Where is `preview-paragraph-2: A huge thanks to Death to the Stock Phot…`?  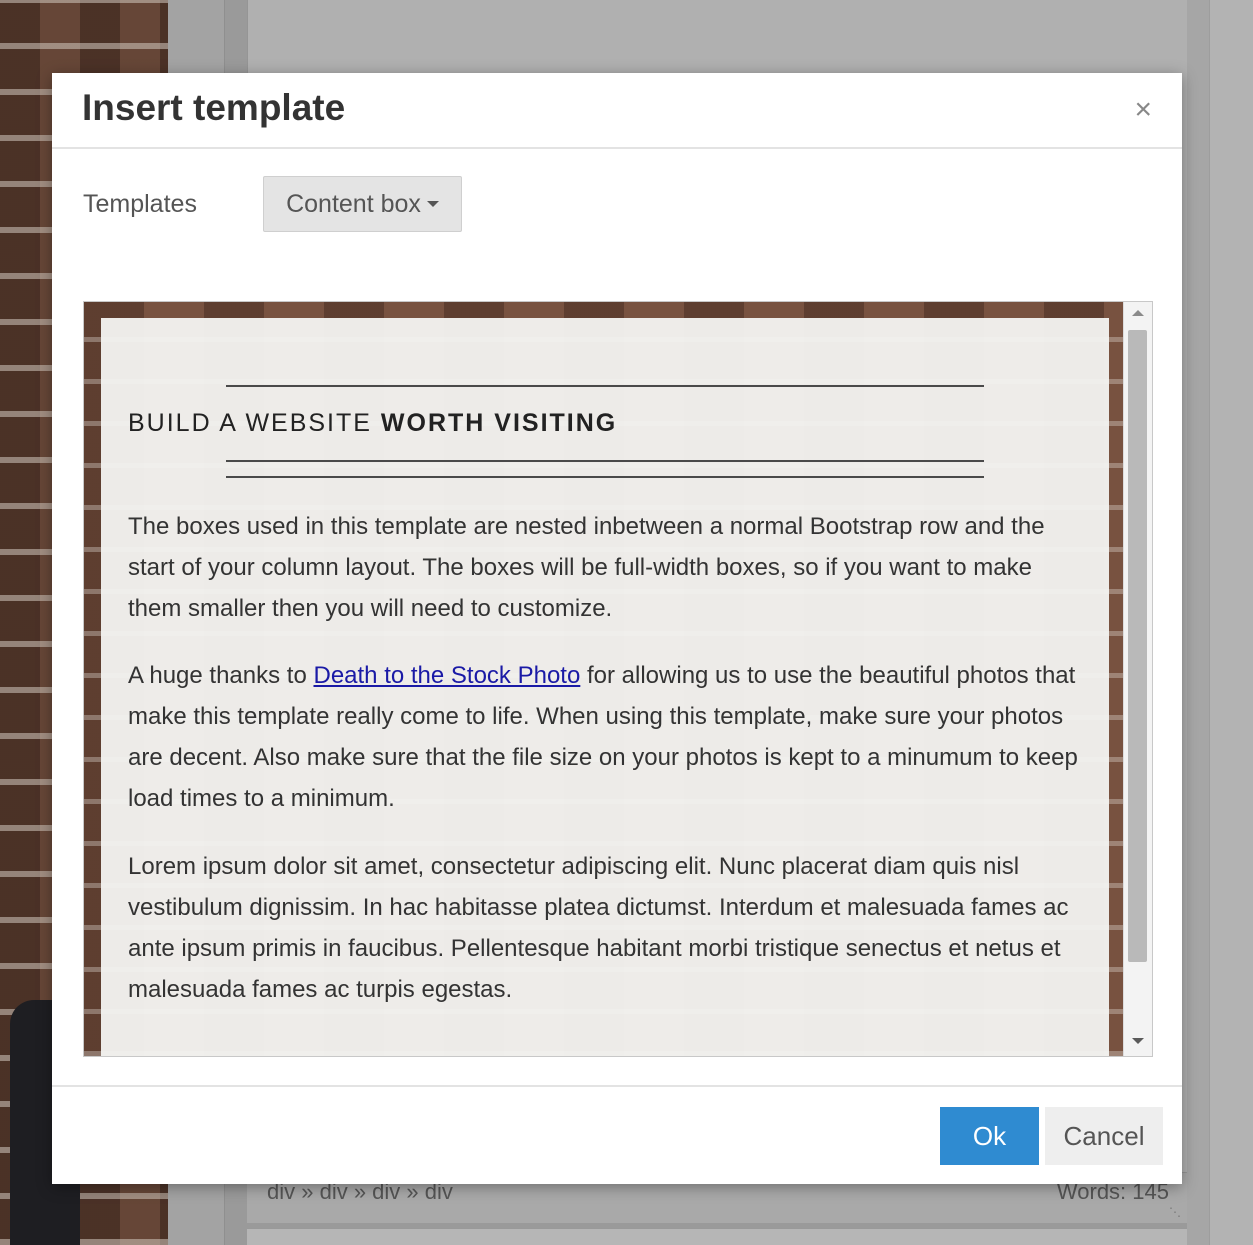
preview-paragraph-2: A huge thanks to Death to the Stock Phot… is located at coordinates (603, 737).